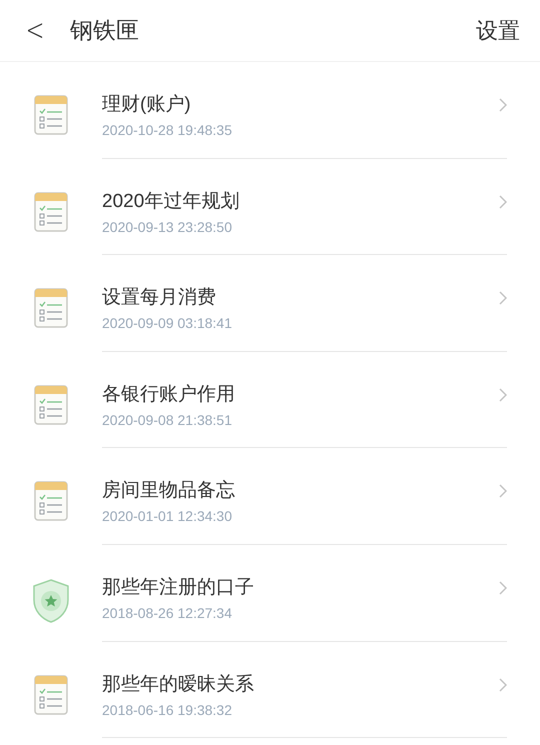 Image resolution: width=540 pixels, height=745 pixels. Describe the element at coordinates (159, 298) in the screenshot. I see `note-title: 设置每月消费` at that location.